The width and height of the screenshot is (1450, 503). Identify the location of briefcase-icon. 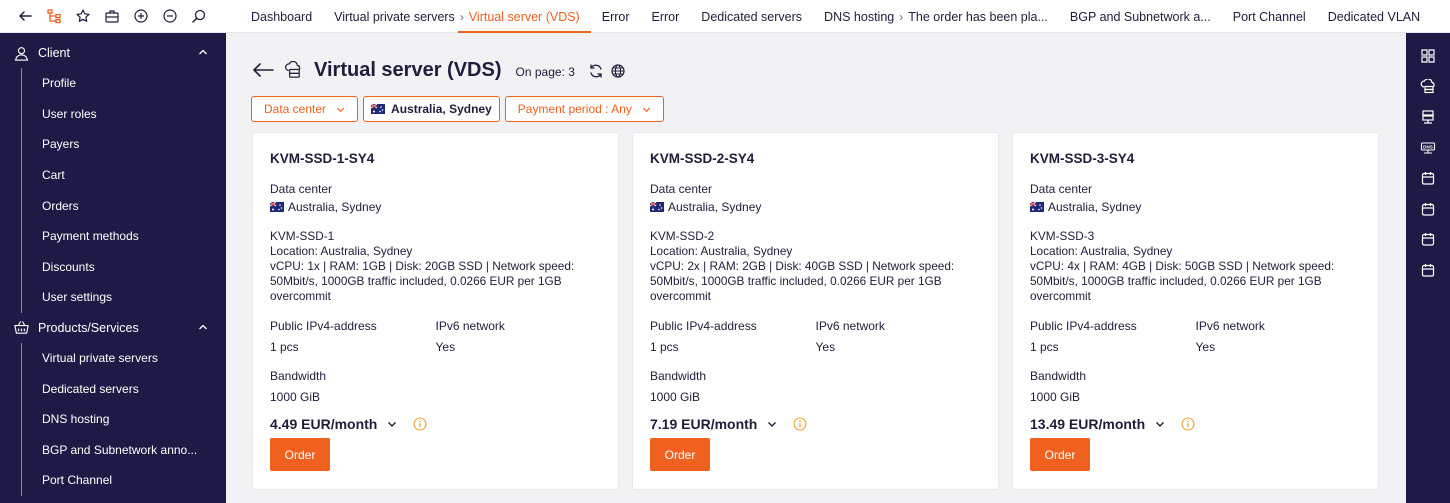
(111, 16).